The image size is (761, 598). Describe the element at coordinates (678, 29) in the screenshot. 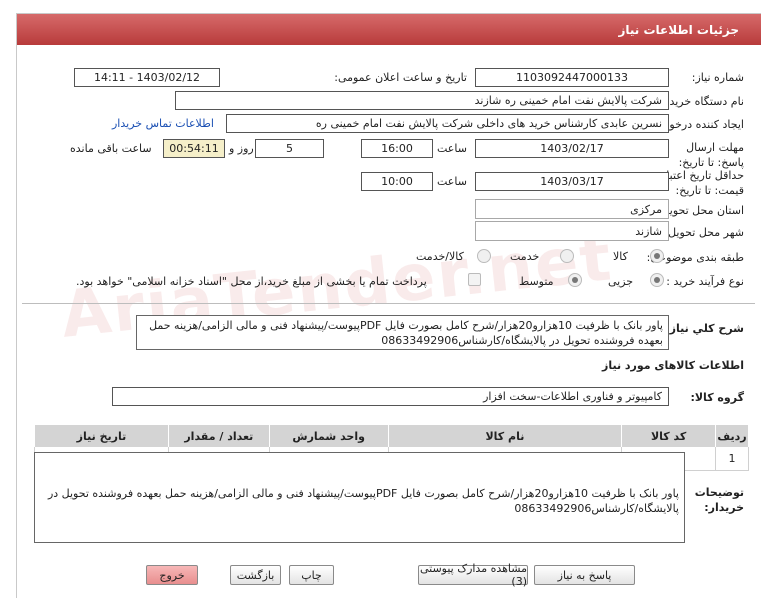

I see `page-title: جزئیات اطلاعات نیاز` at that location.